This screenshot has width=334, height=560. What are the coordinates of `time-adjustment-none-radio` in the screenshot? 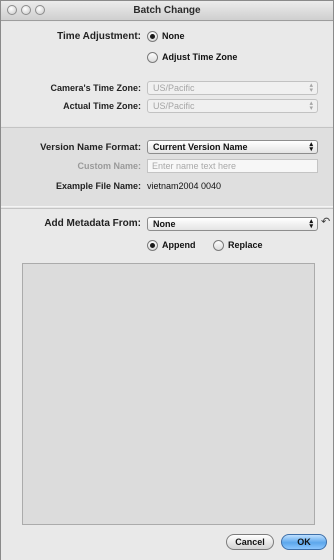 It's located at (152, 36).